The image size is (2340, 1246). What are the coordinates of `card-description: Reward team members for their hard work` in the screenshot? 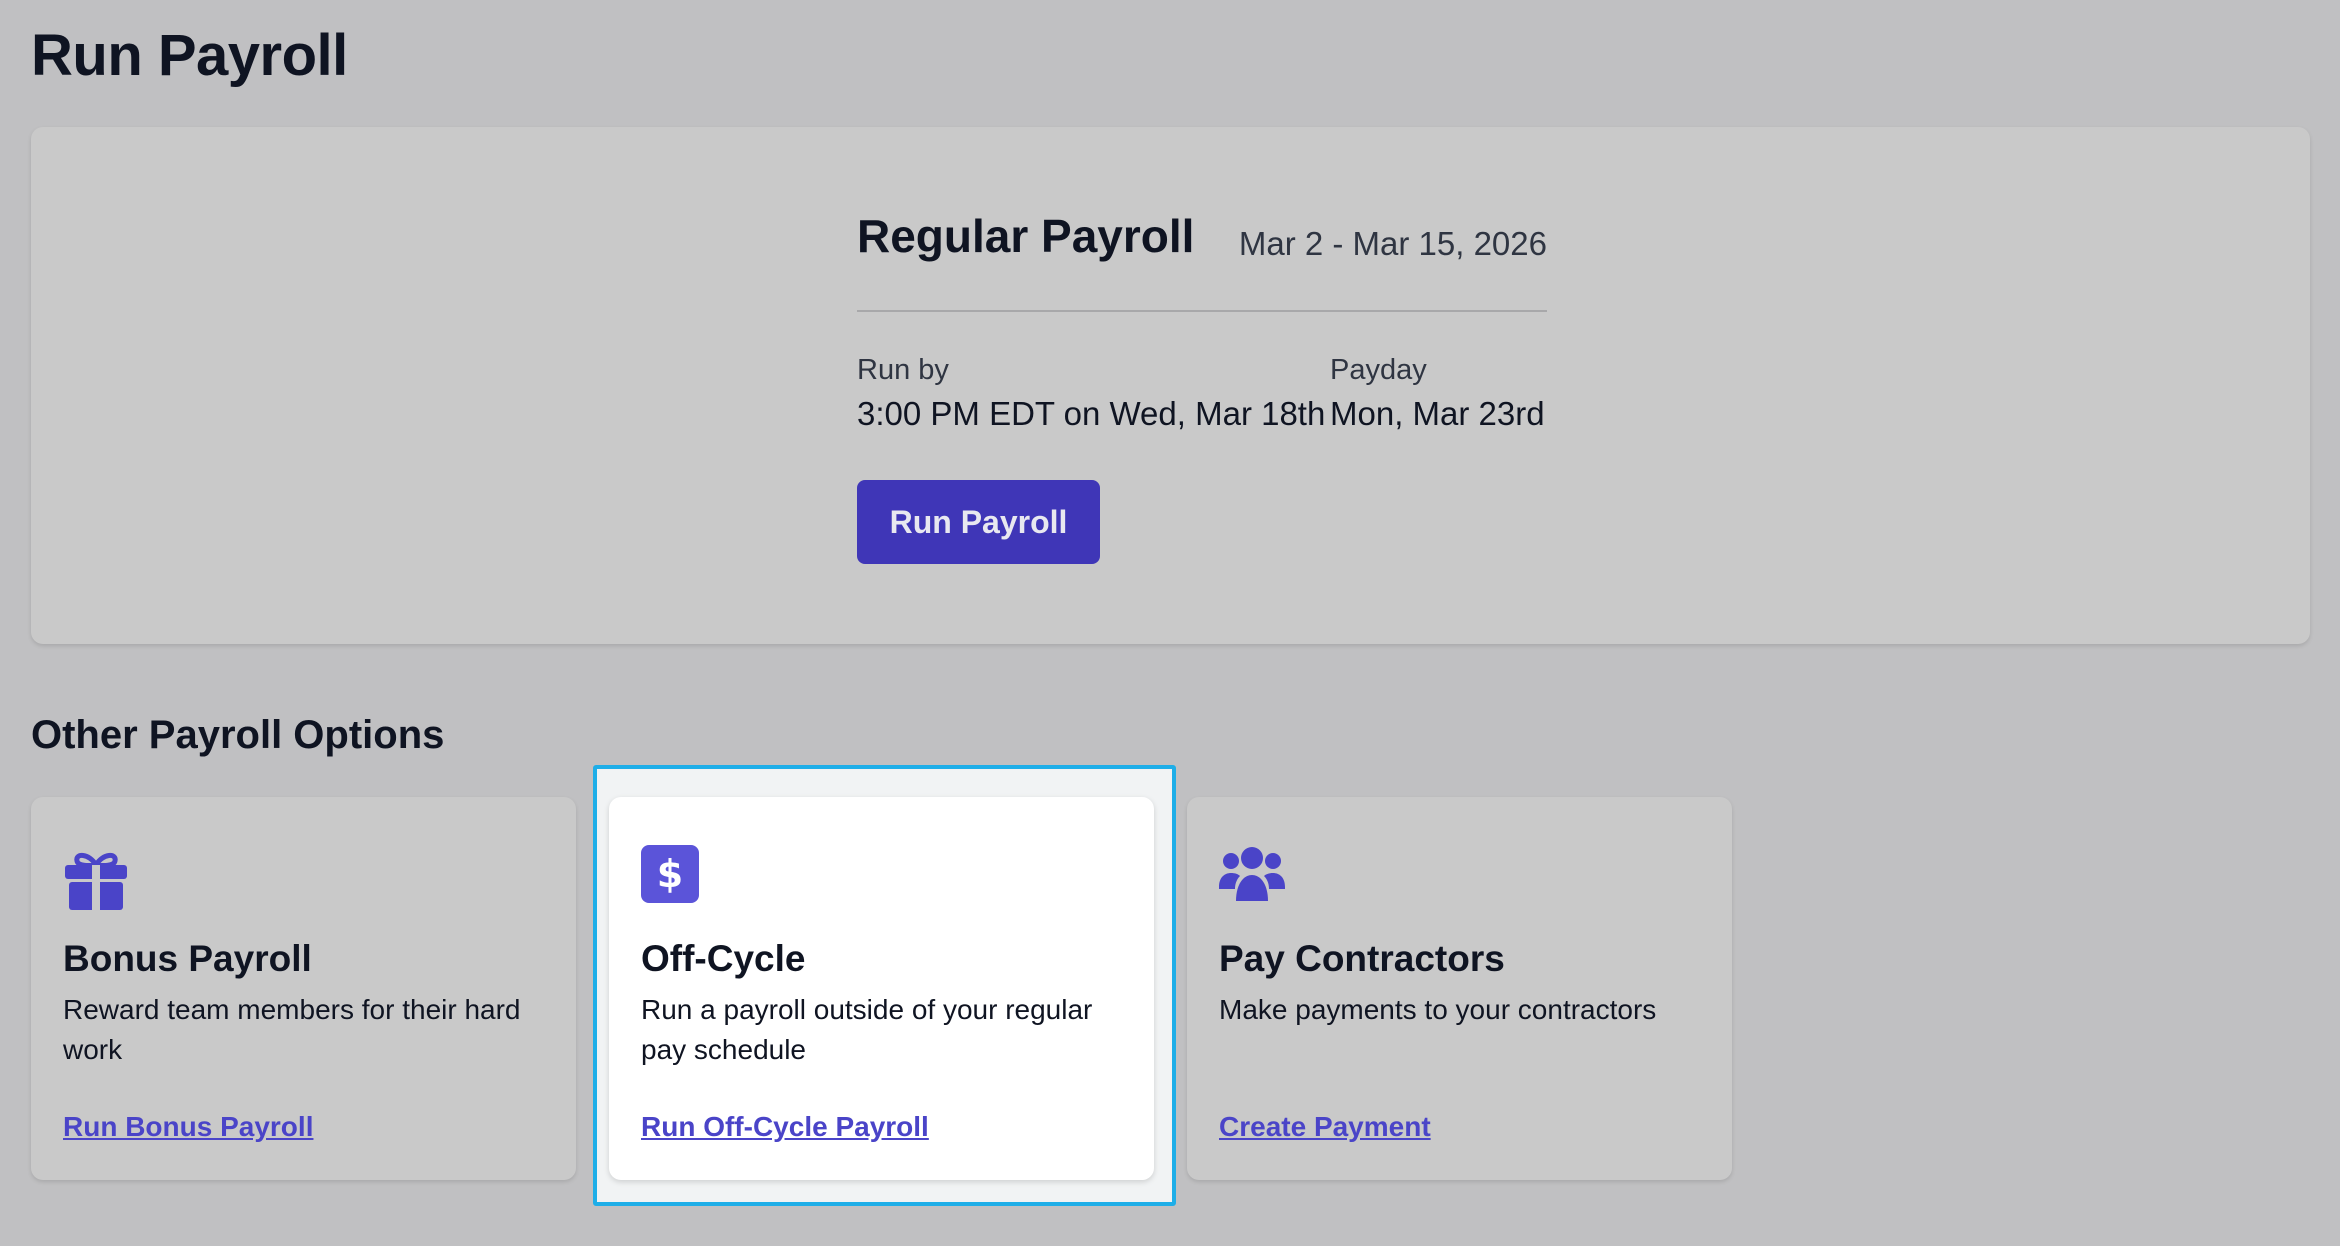 It's located at (292, 1029).